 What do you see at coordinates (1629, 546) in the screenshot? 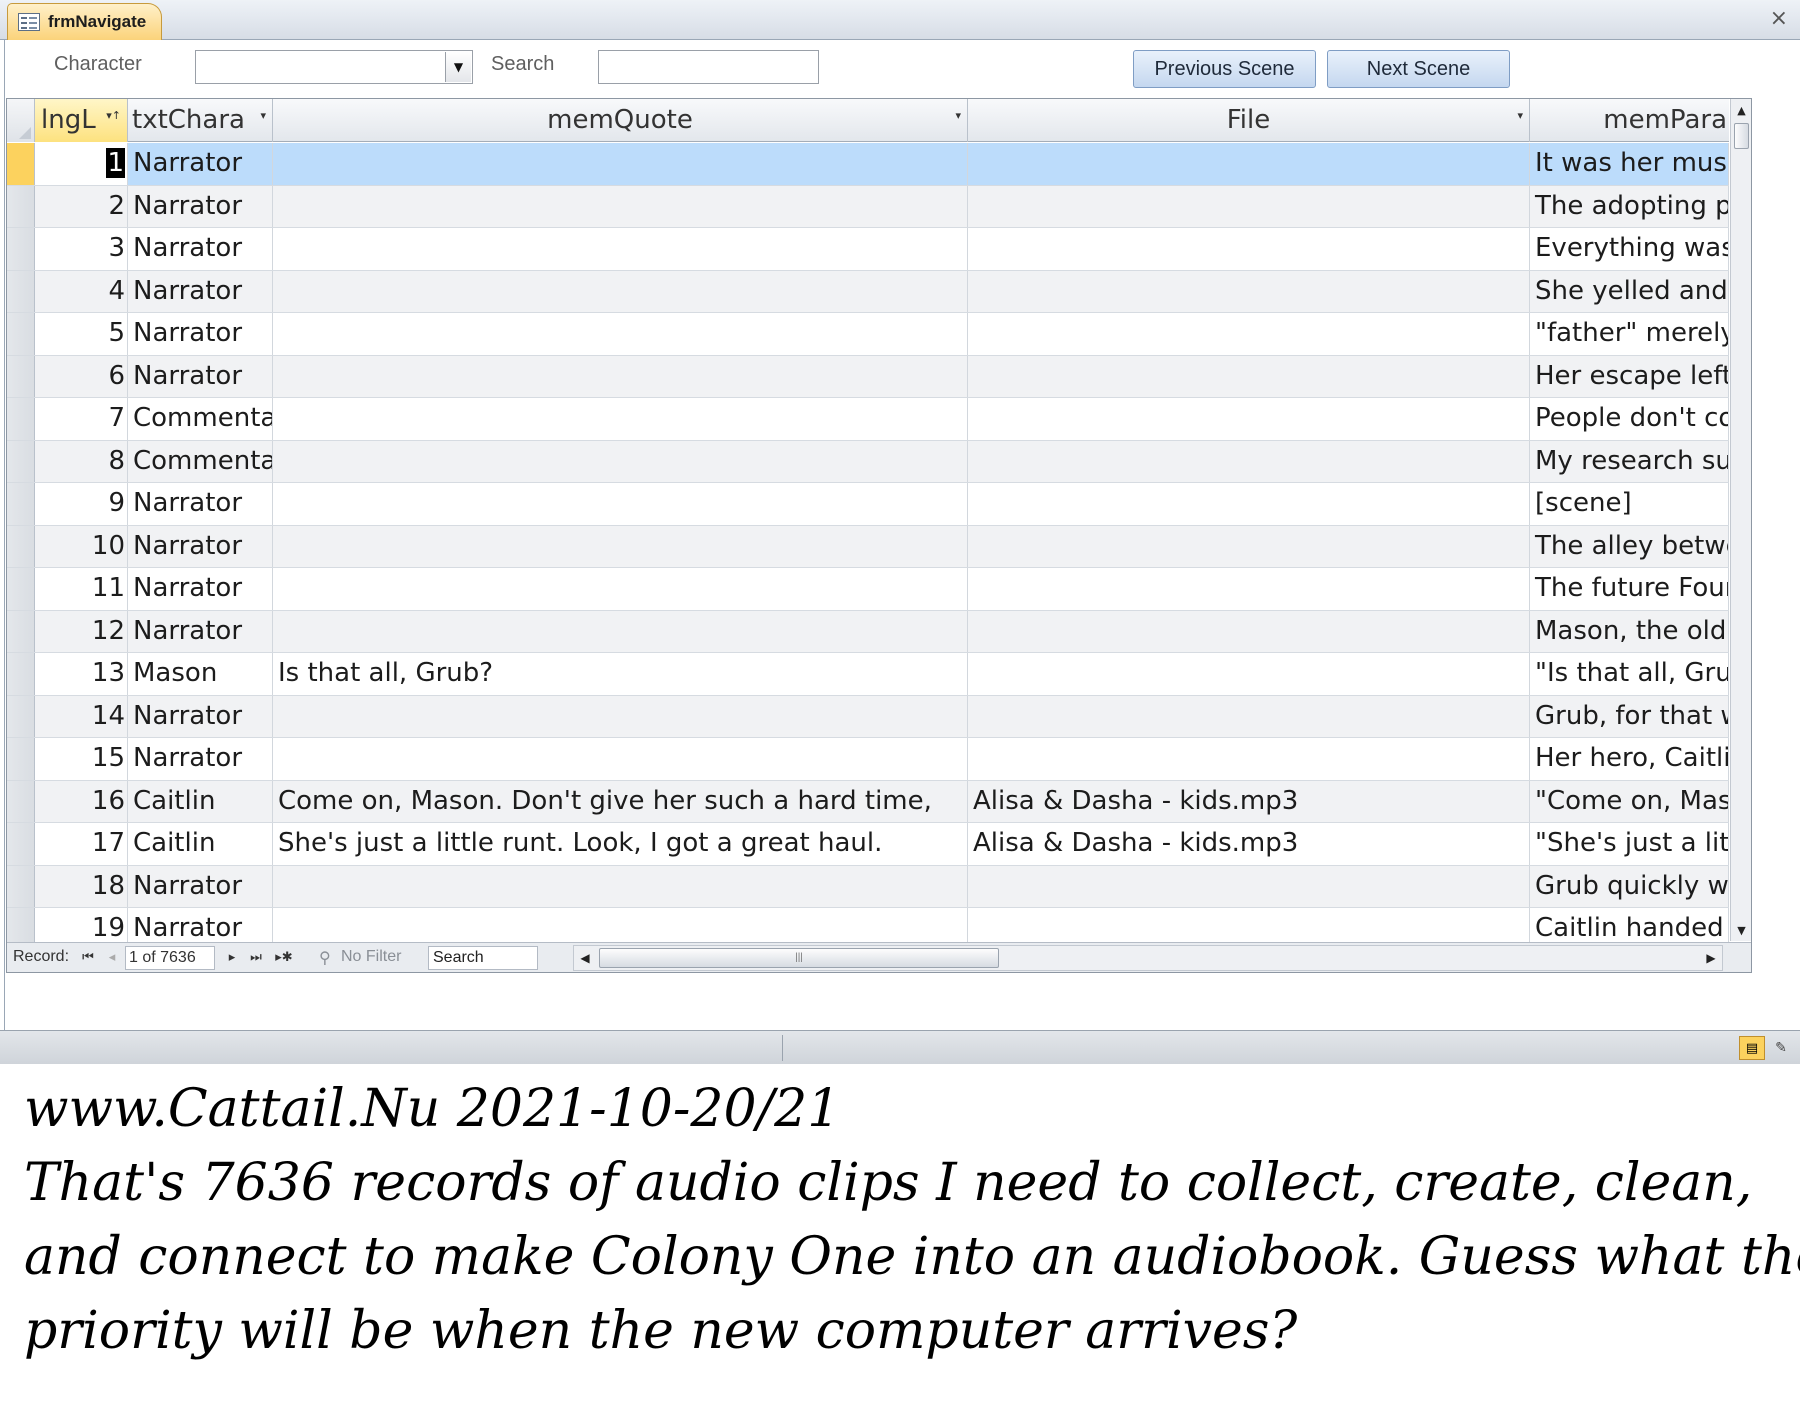
I see `cell-para: The alley betwe` at bounding box center [1629, 546].